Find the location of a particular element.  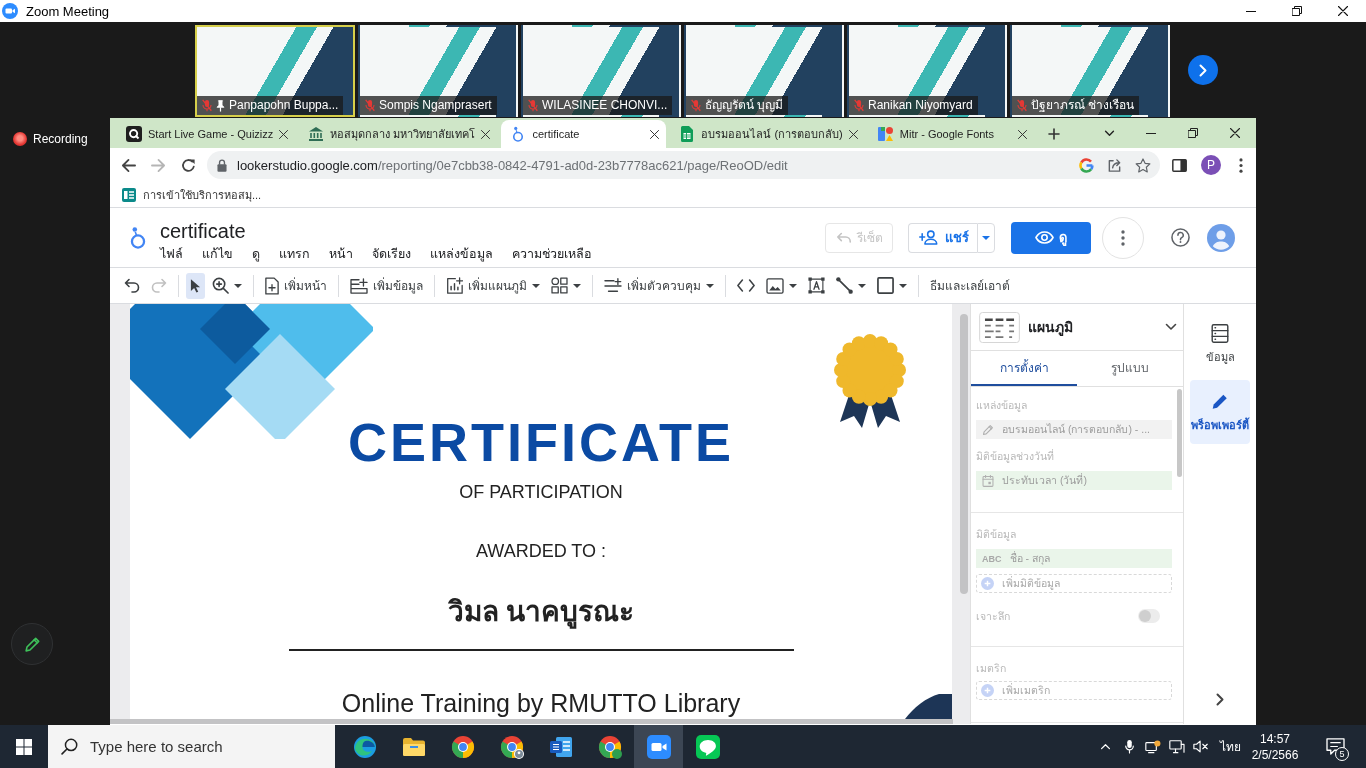

undo-arrow-icon is located at coordinates (843, 237).